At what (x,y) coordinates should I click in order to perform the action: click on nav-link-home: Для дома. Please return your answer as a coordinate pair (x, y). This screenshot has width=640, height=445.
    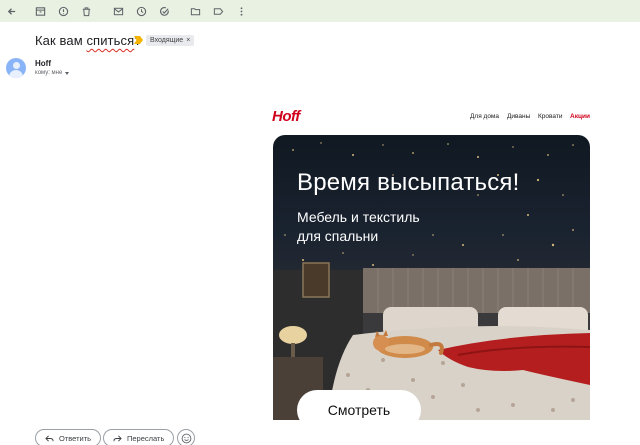
    Looking at the image, I should click on (484, 116).